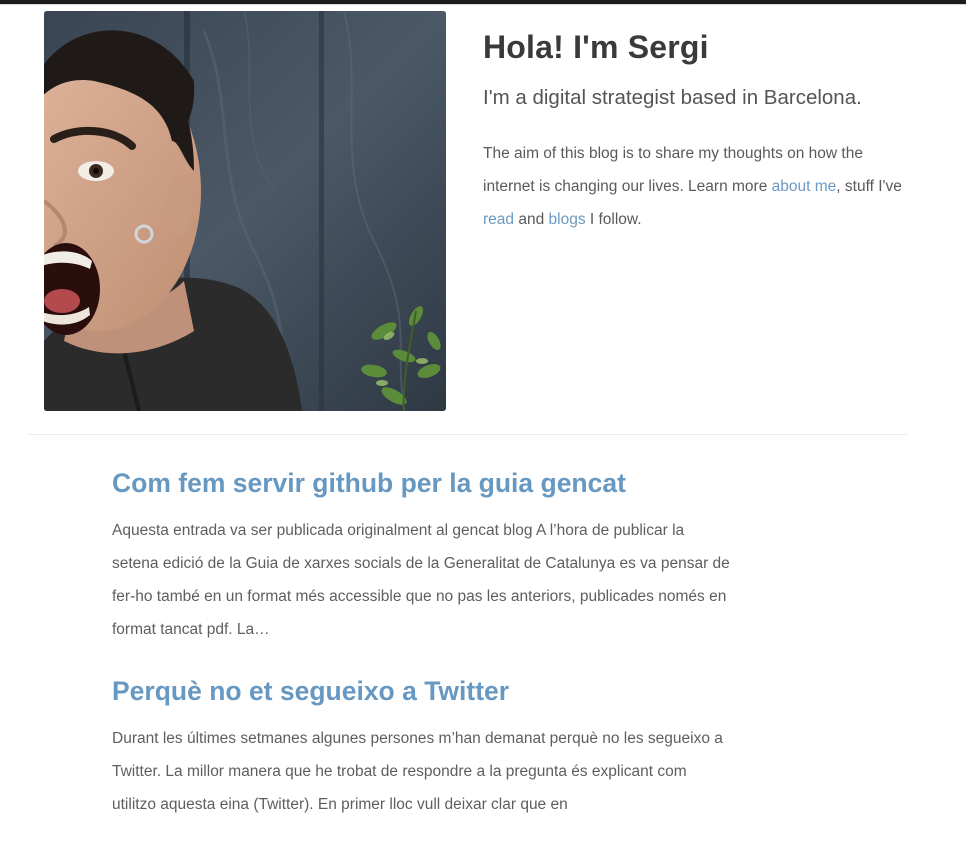 The image size is (966, 847). Describe the element at coordinates (596, 47) in the screenshot. I see `page-title: Hola! I'm Sergi` at that location.